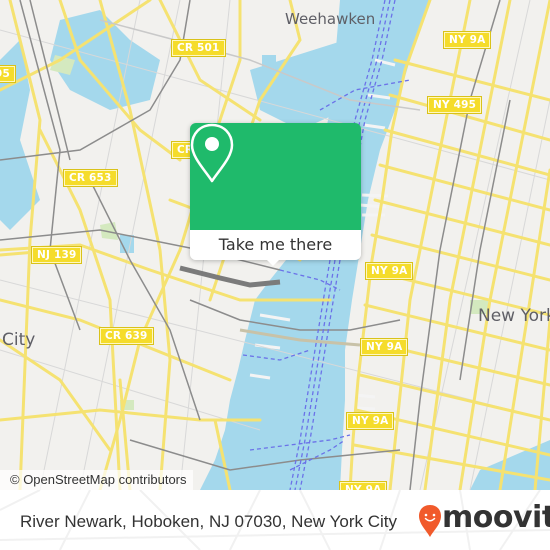  What do you see at coordinates (56, 255) in the screenshot?
I see `road-shield-nj139: NJ 139` at bounding box center [56, 255].